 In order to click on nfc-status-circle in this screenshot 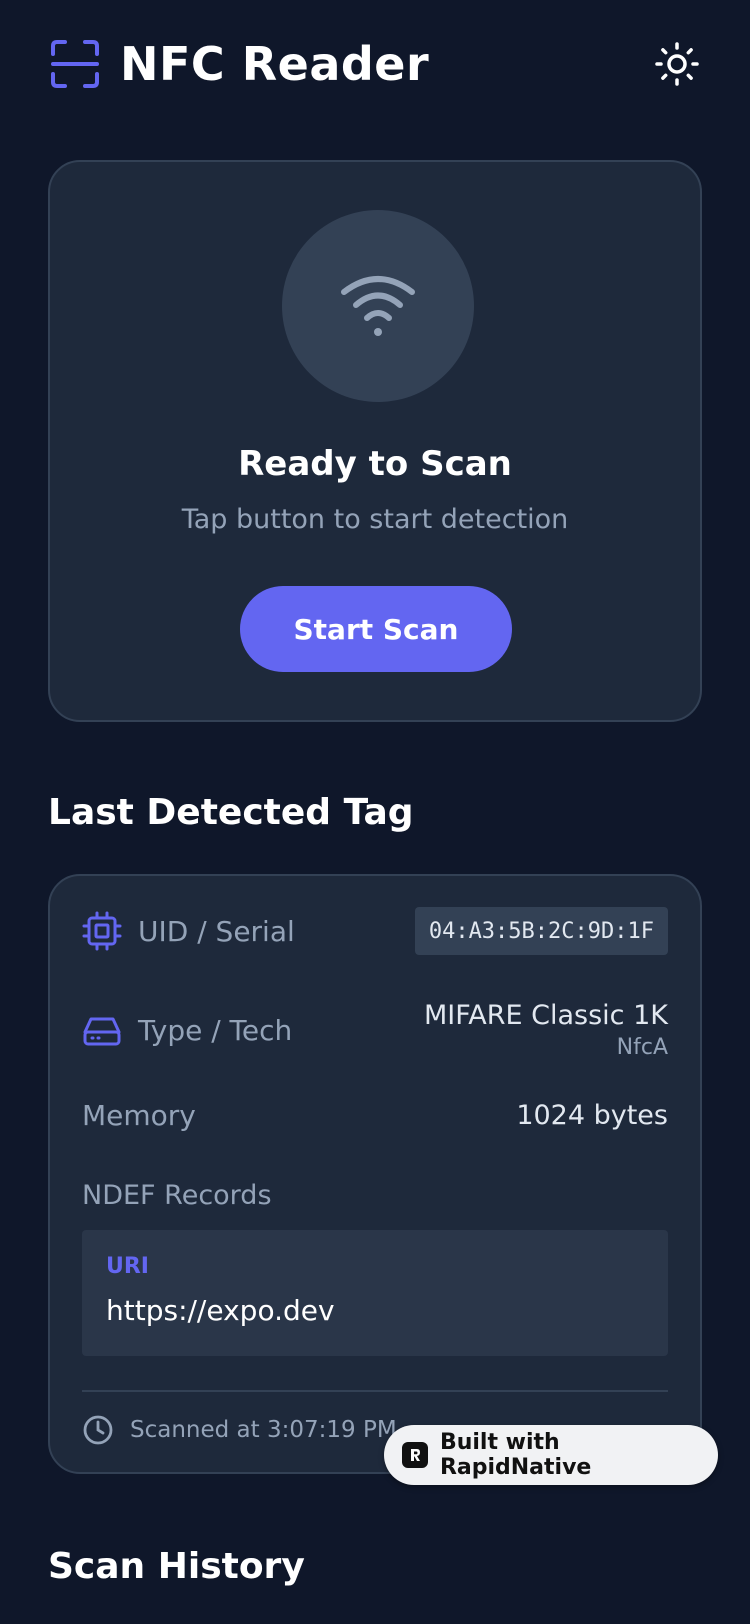, I will do `click(378, 306)`.